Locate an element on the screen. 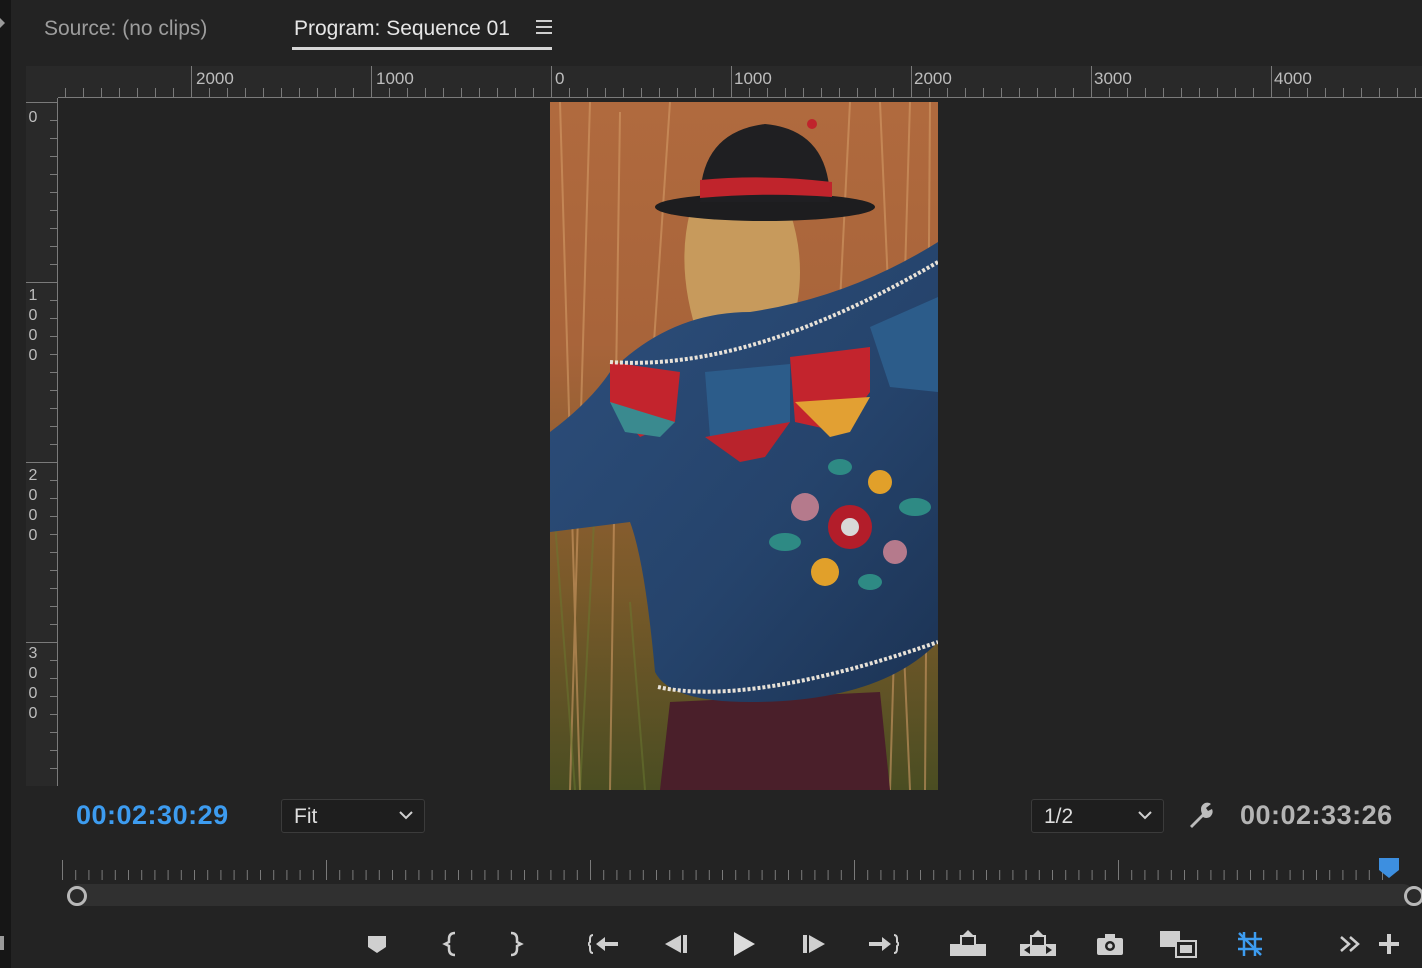 The width and height of the screenshot is (1422, 968). toggle-proxies-button is located at coordinates (1250, 944).